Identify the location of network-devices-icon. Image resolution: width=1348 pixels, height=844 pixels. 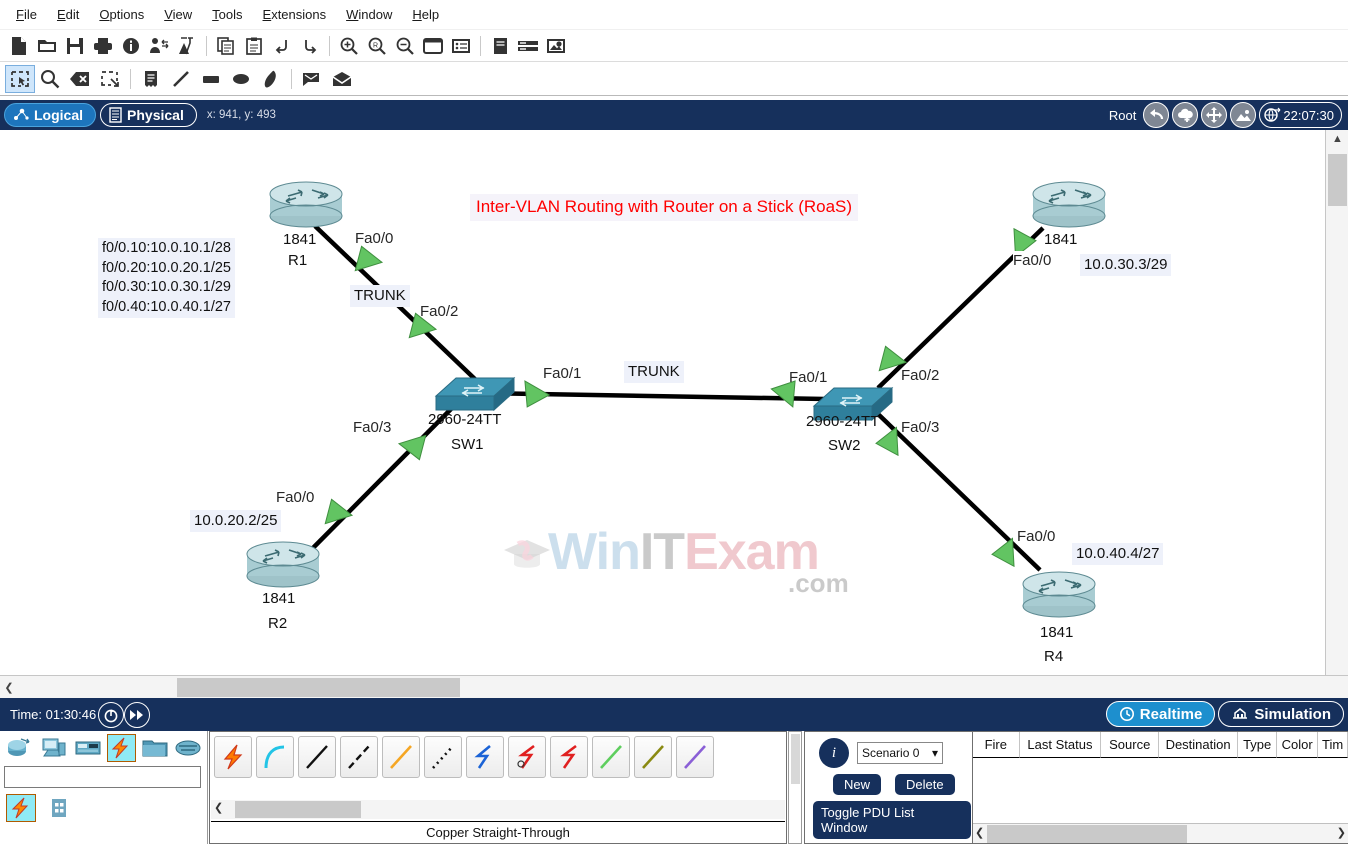
(21, 748).